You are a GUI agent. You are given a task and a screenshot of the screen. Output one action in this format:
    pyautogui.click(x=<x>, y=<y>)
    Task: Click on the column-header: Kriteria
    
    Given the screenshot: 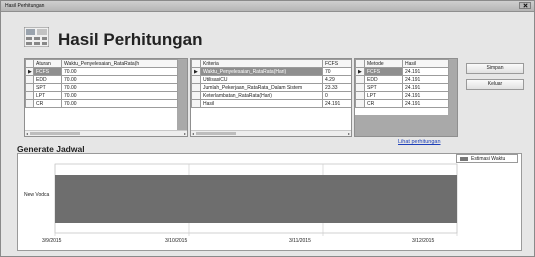 What is the action you would take?
    pyautogui.click(x=261, y=63)
    